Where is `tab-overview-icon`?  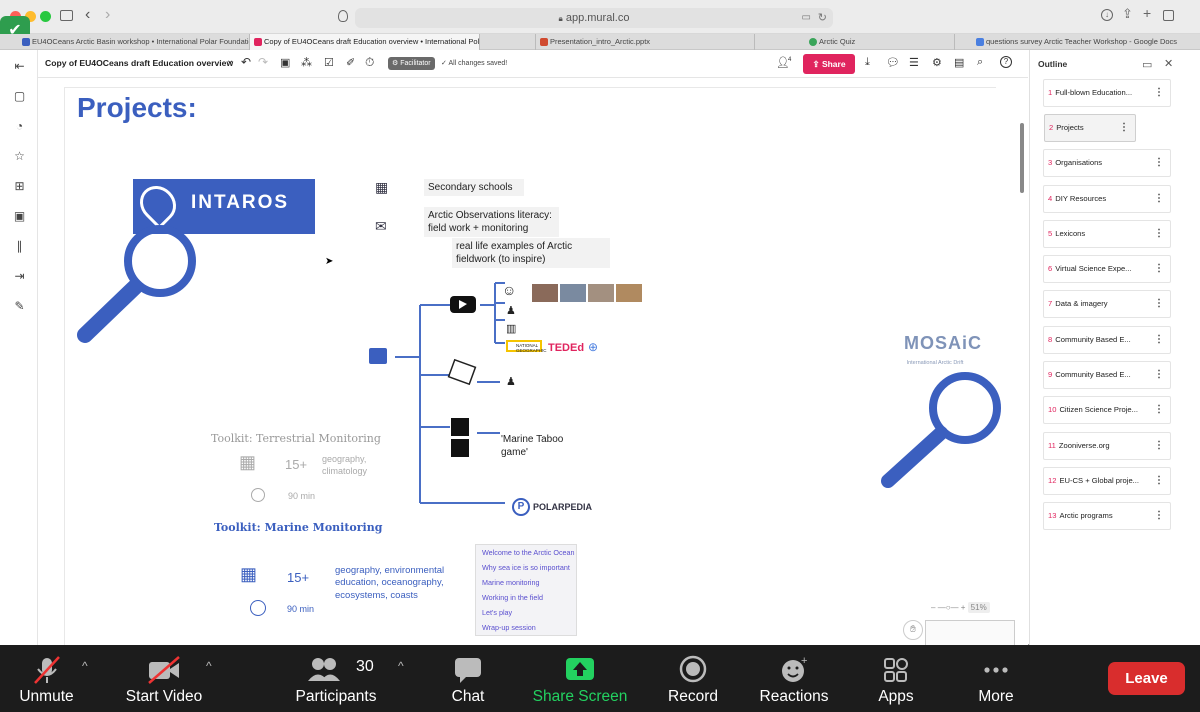 tab-overview-icon is located at coordinates (1168, 15).